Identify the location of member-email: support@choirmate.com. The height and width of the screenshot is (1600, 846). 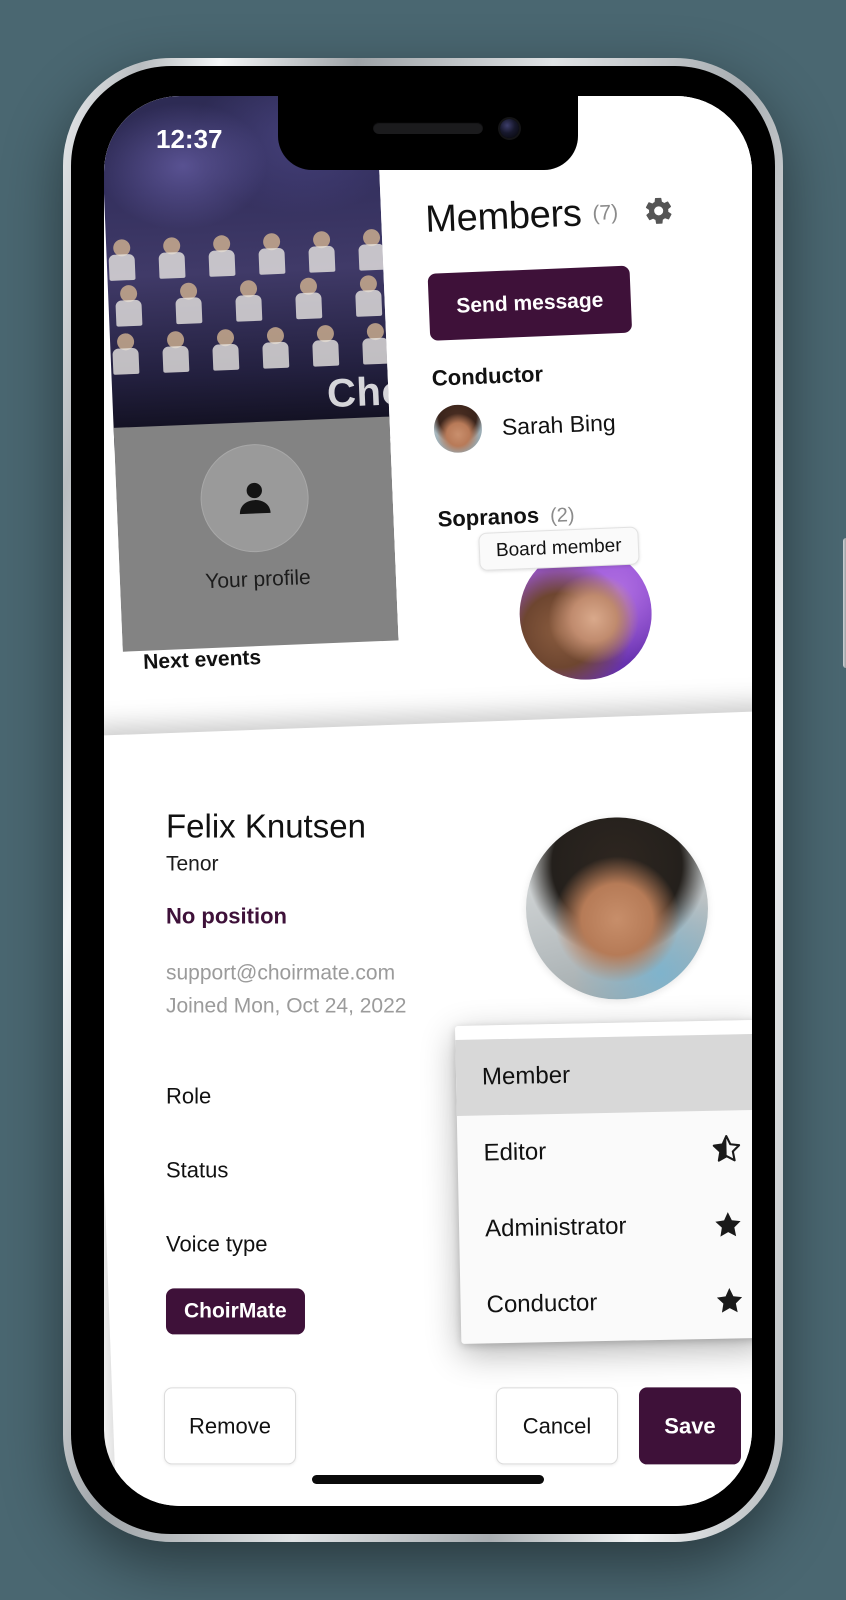
(280, 973).